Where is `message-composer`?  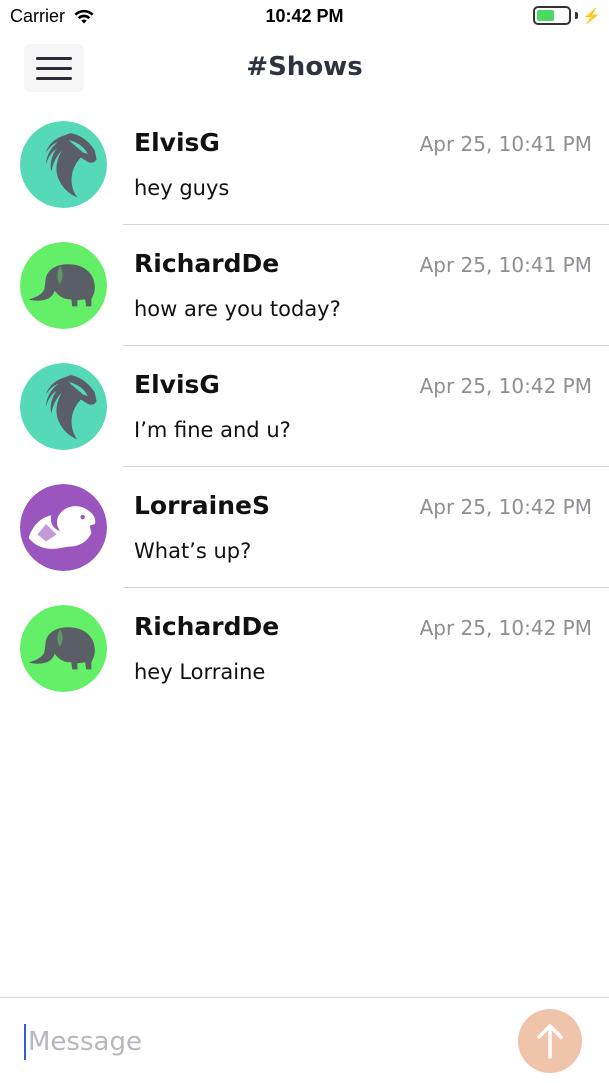 message-composer is located at coordinates (304, 1040).